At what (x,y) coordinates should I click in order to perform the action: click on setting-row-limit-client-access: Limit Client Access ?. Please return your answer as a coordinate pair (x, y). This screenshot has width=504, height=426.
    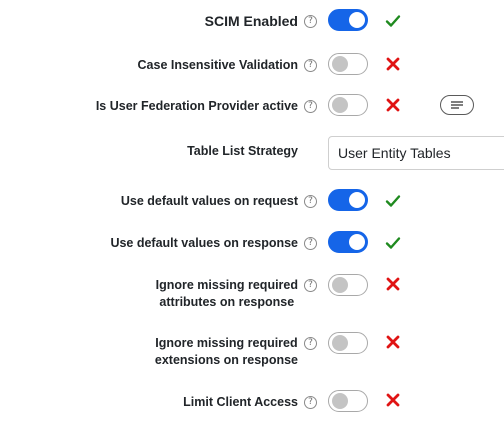
    Looking at the image, I should click on (252, 402).